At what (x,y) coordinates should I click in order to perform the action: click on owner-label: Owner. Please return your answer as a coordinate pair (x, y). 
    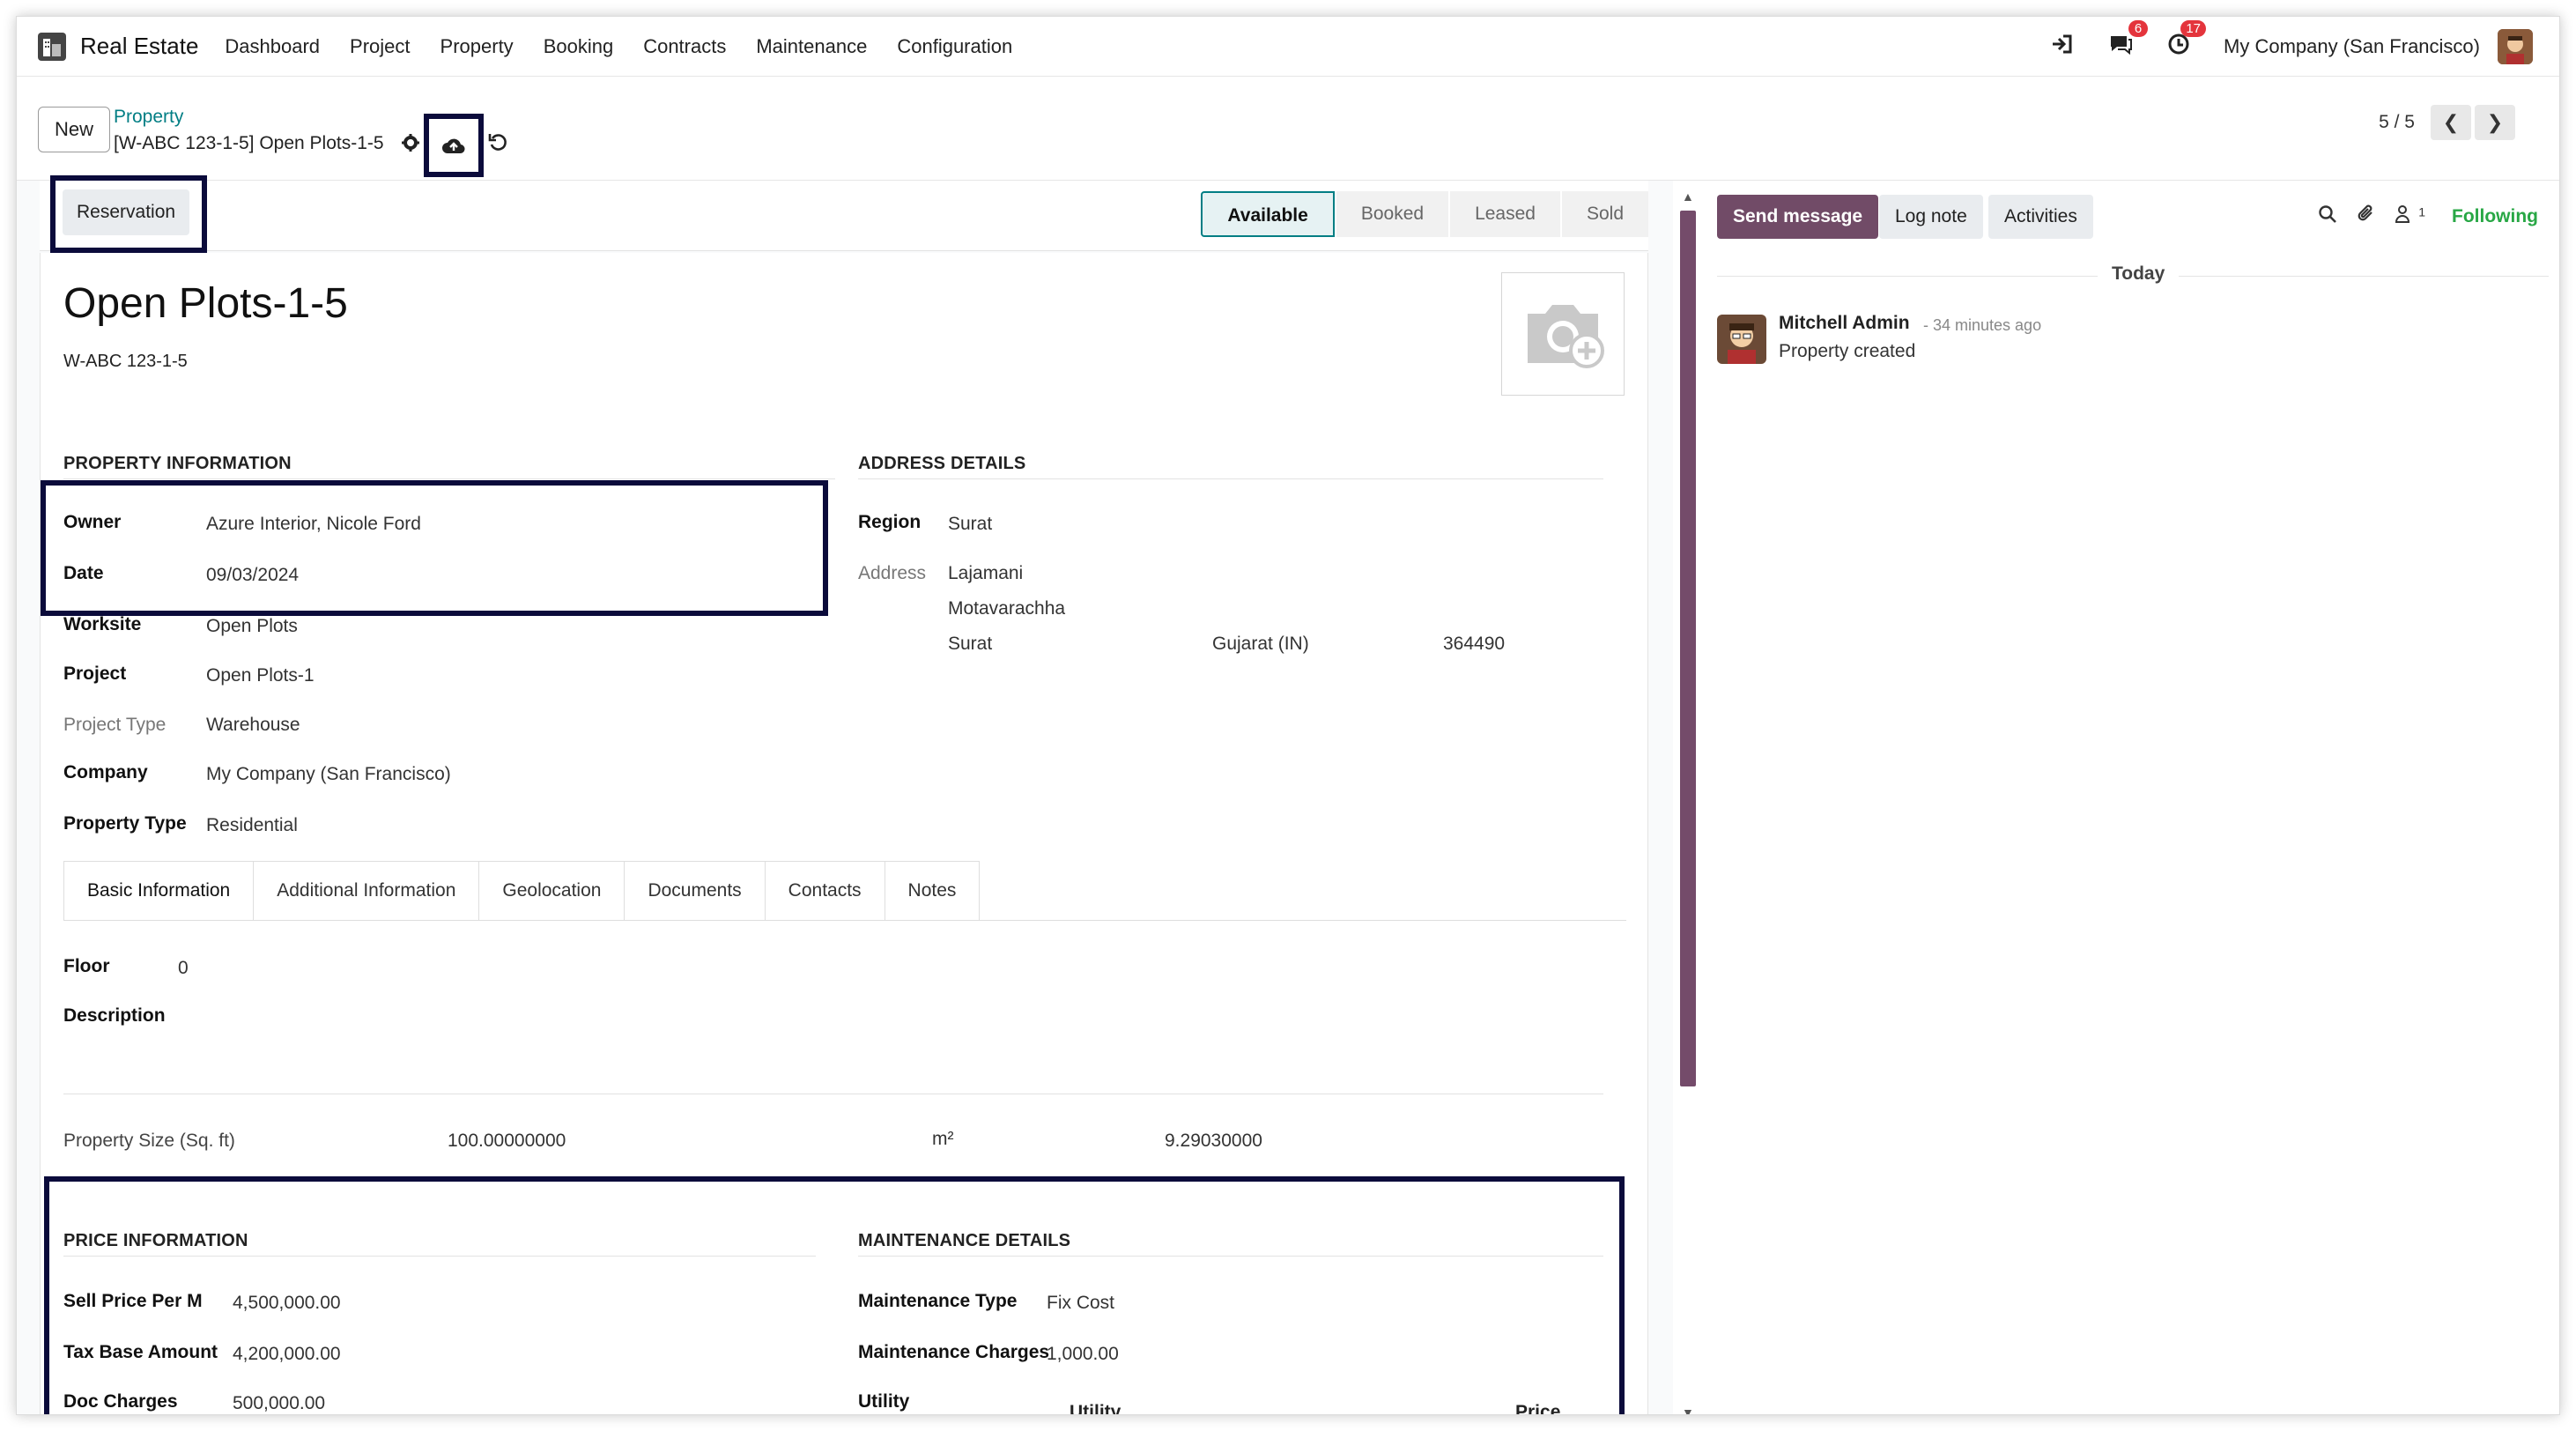
    Looking at the image, I should click on (93, 522).